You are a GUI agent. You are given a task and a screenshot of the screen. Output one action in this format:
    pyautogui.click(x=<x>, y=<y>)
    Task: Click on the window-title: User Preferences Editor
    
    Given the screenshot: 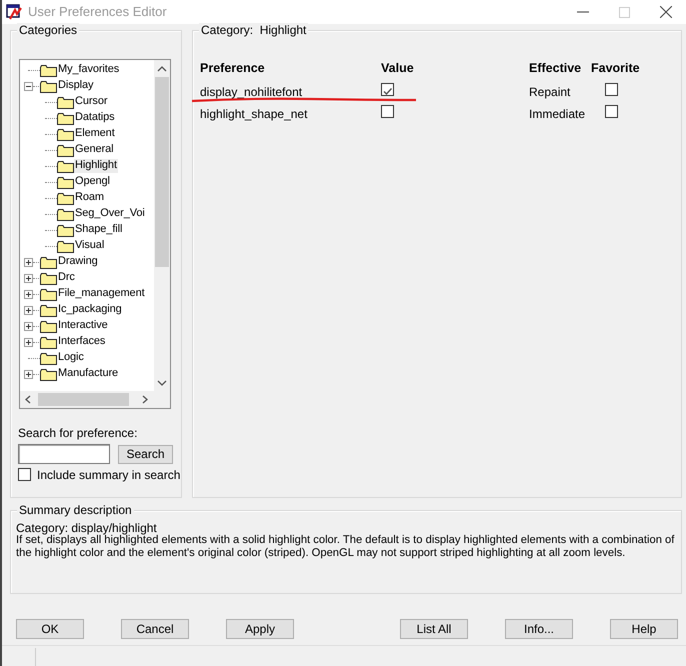 What is the action you would take?
    pyautogui.click(x=97, y=12)
    